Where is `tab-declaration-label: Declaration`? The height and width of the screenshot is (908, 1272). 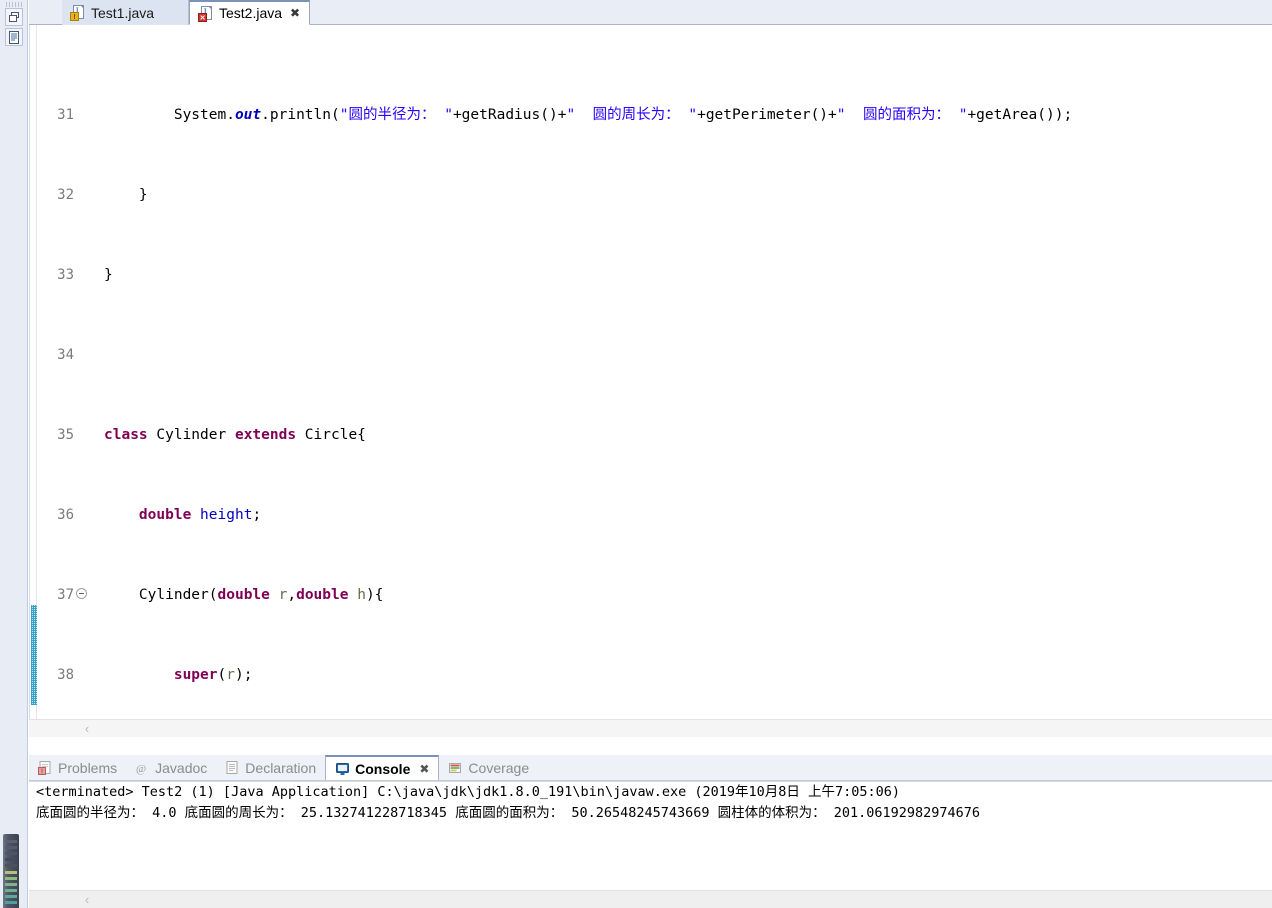
tab-declaration-label: Declaration is located at coordinates (281, 767).